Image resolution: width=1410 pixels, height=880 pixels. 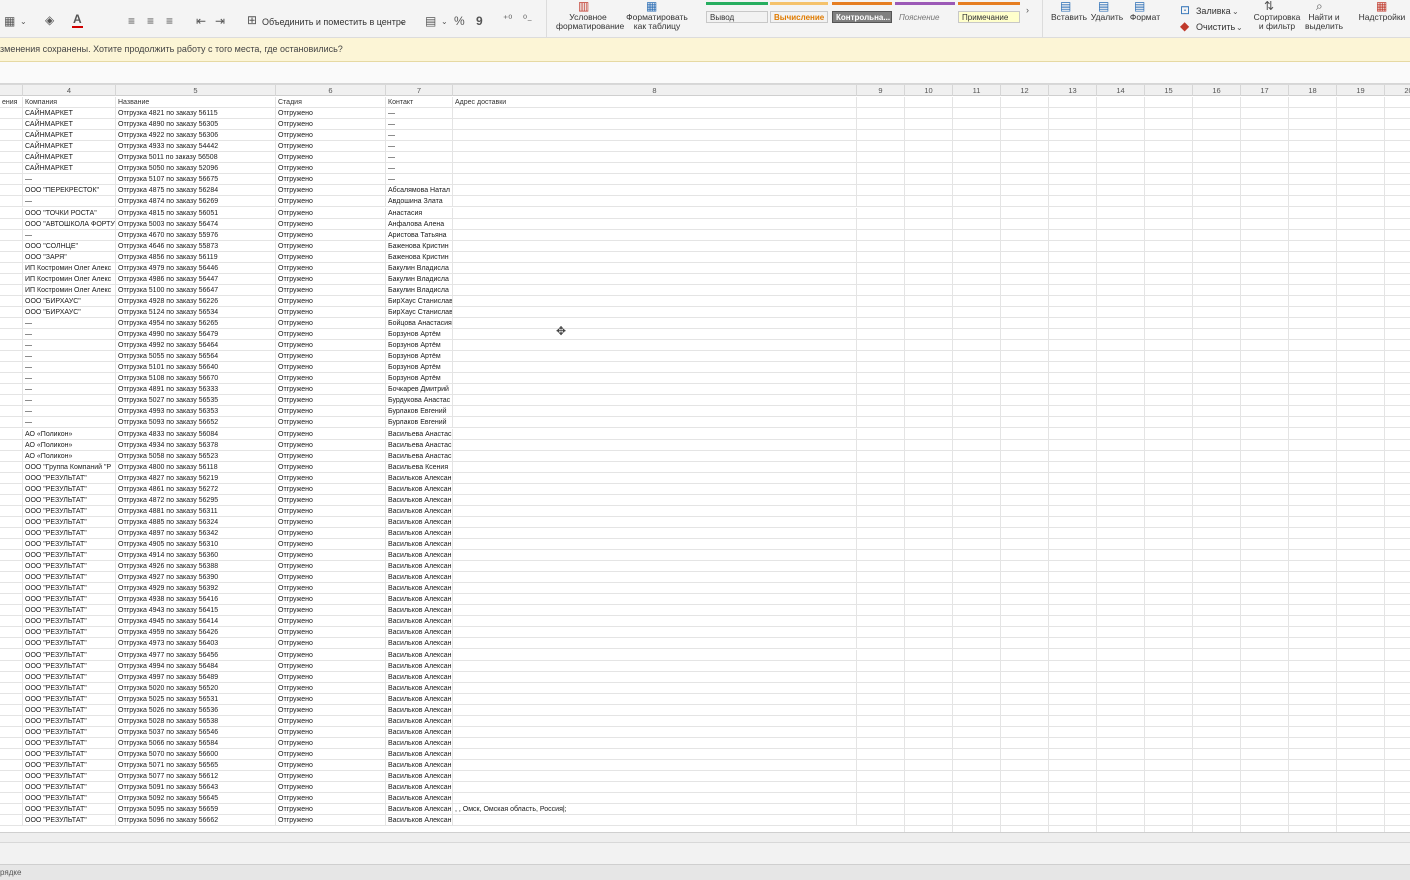 What do you see at coordinates (705, 837) in the screenshot?
I see `horizontal-scrollbar` at bounding box center [705, 837].